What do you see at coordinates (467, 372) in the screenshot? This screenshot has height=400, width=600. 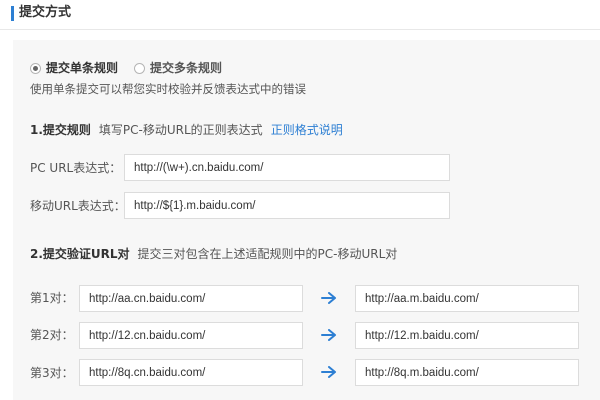 I see `pair-mobile-url-input: http://8q.m.baidu.com/` at bounding box center [467, 372].